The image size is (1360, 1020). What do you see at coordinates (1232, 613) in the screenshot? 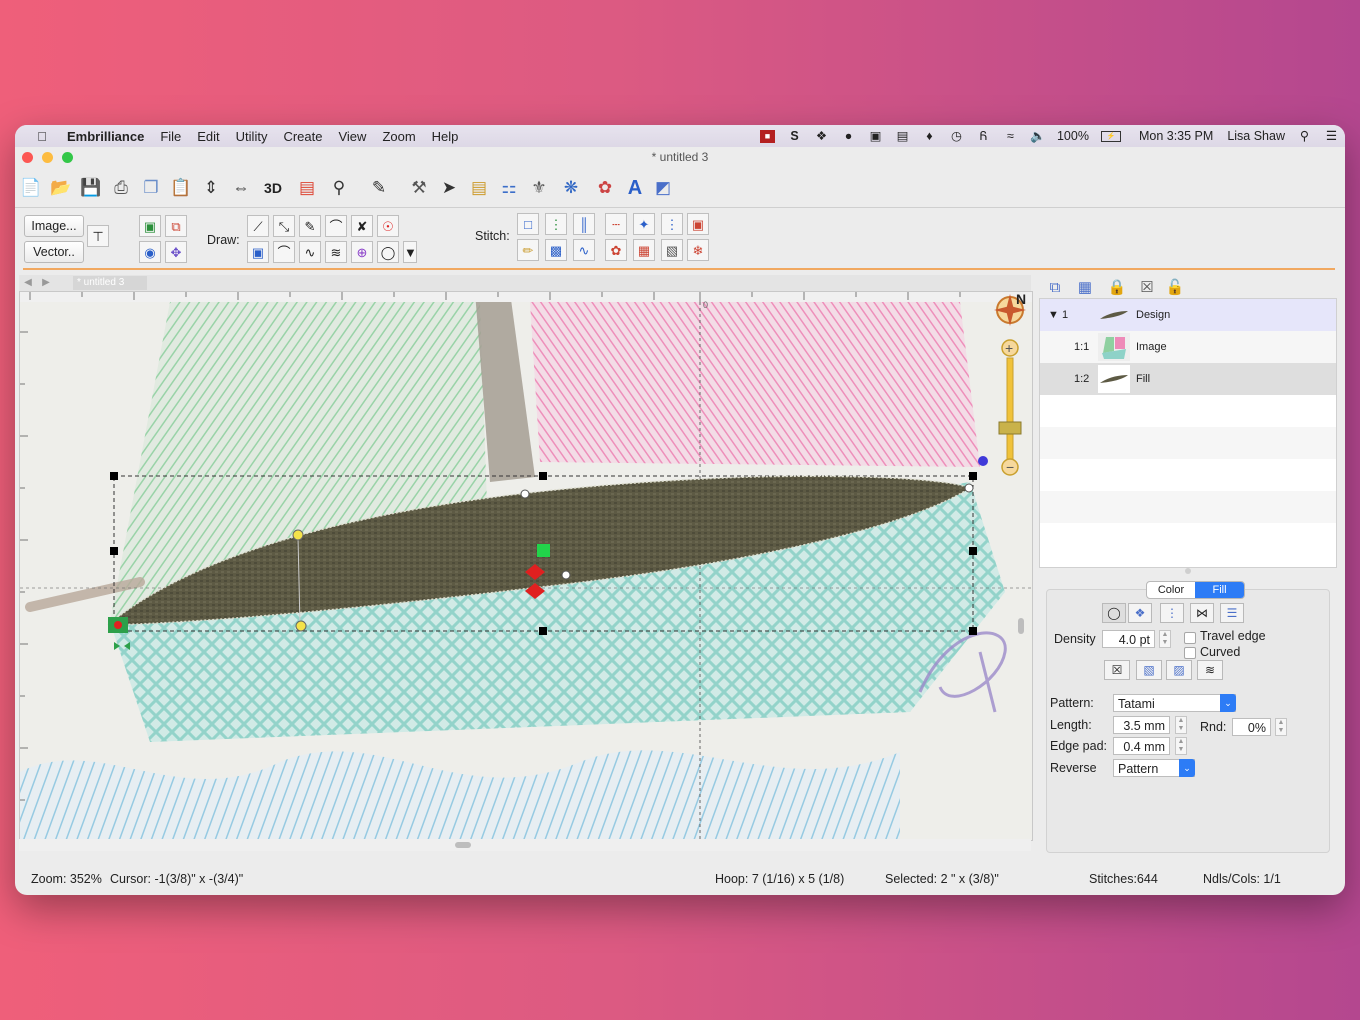
I see `fill-type-lines-icon: ☰` at bounding box center [1232, 613].